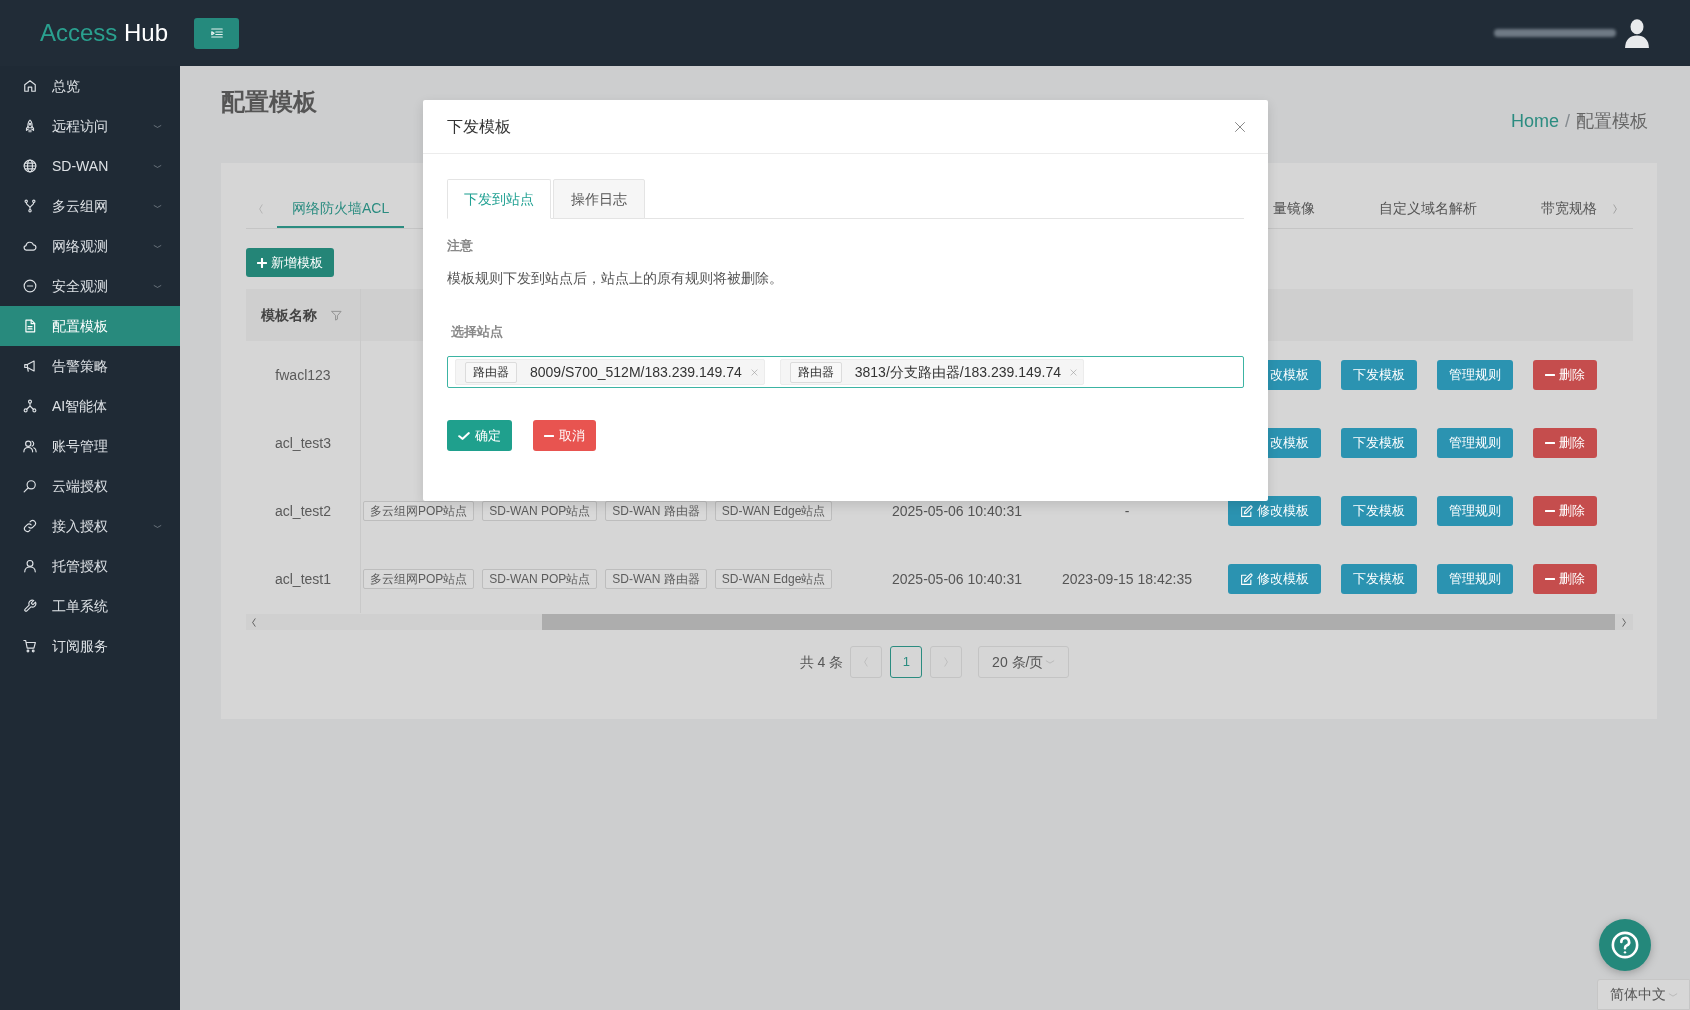 This screenshot has width=1690, height=1010. I want to click on dialog-title: 下发模板, so click(479, 126).